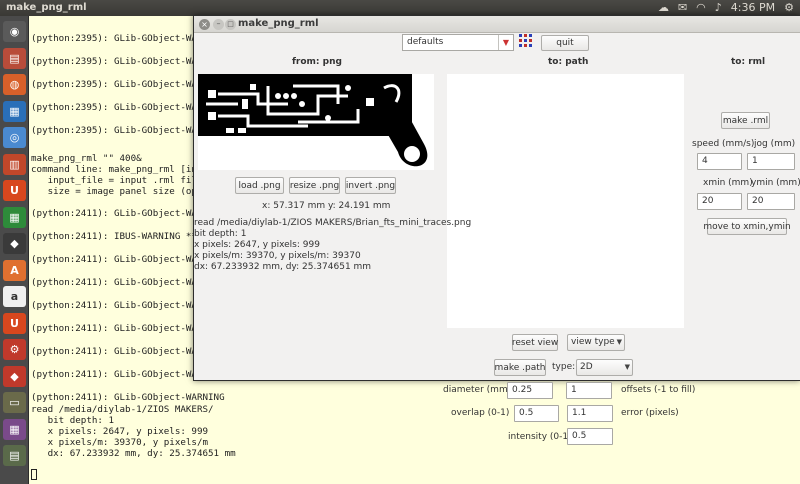 The image size is (800, 484). I want to click on error-field: 1.1, so click(590, 413).